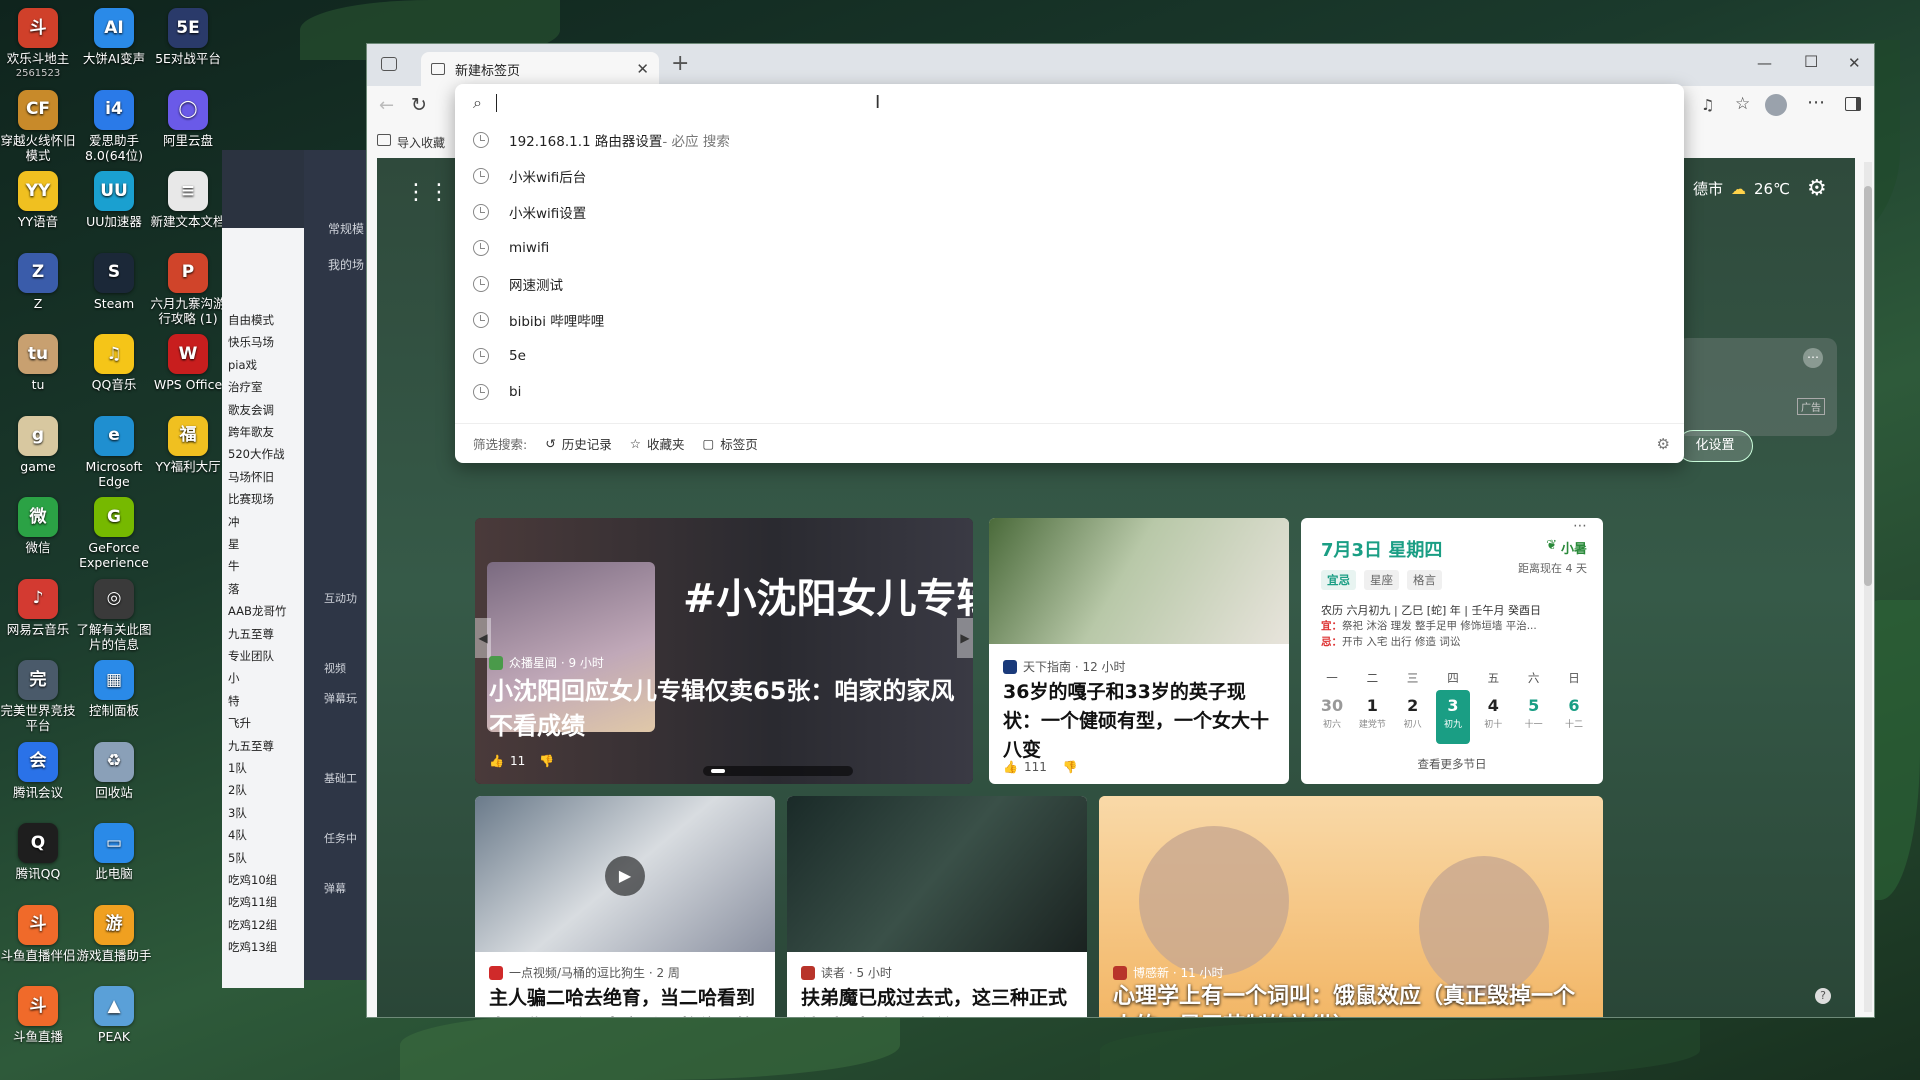  Describe the element at coordinates (188, 289) in the screenshot. I see `desktop-icon-ppt: P 六月九寨沟游行攻略 (1)` at that location.